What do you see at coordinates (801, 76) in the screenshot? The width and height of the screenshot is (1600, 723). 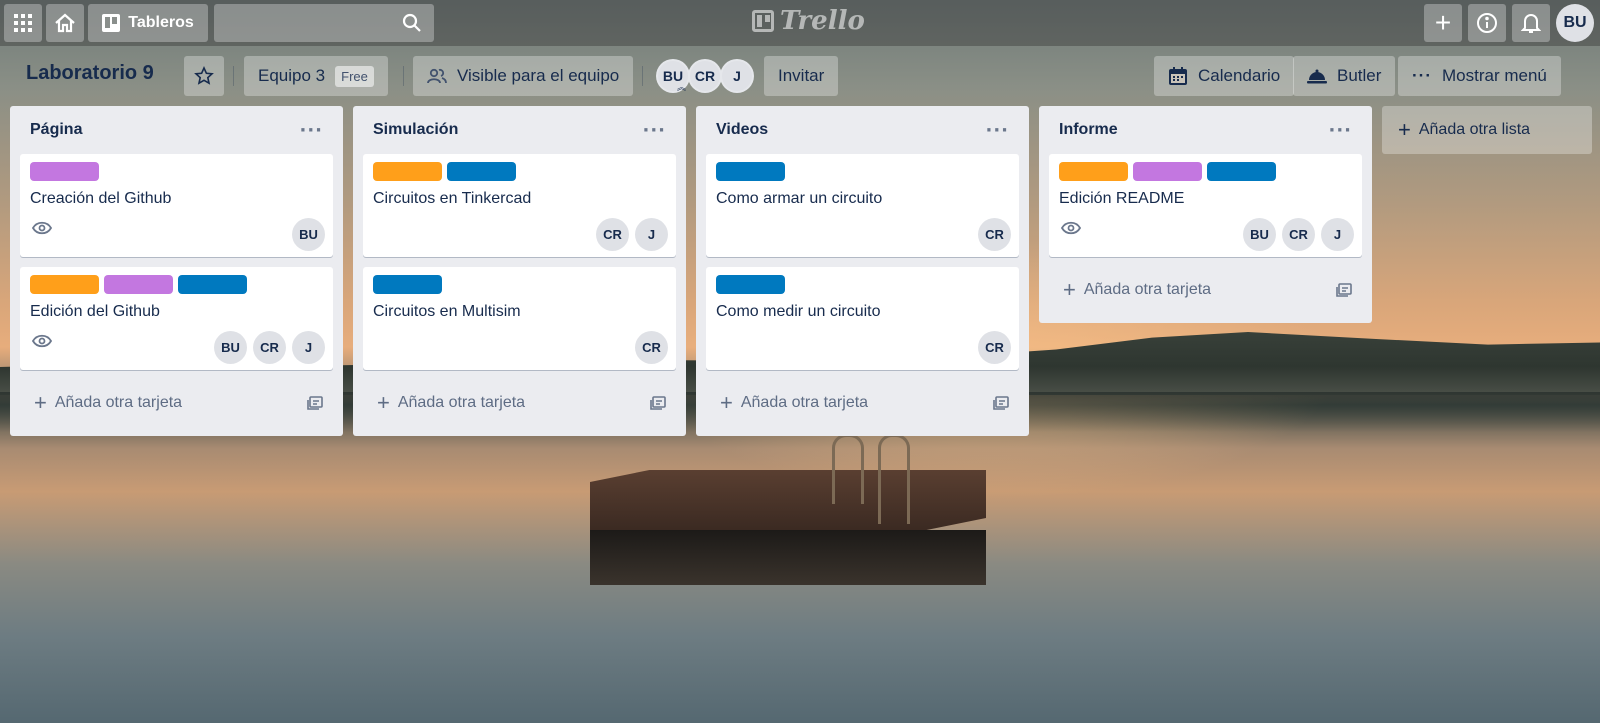 I see `invite-button: Invitar` at bounding box center [801, 76].